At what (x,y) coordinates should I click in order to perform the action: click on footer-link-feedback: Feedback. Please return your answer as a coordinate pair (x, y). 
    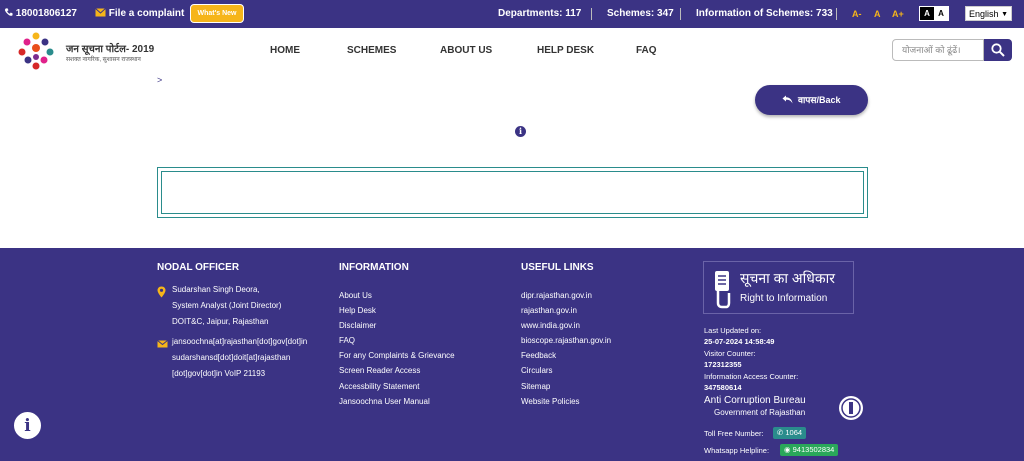
    Looking at the image, I should click on (538, 355).